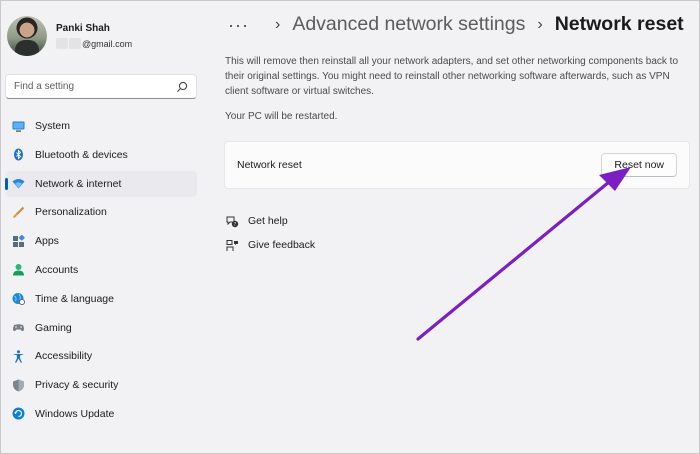  What do you see at coordinates (77, 385) in the screenshot?
I see `sidebar-item-label: Privacy & security` at bounding box center [77, 385].